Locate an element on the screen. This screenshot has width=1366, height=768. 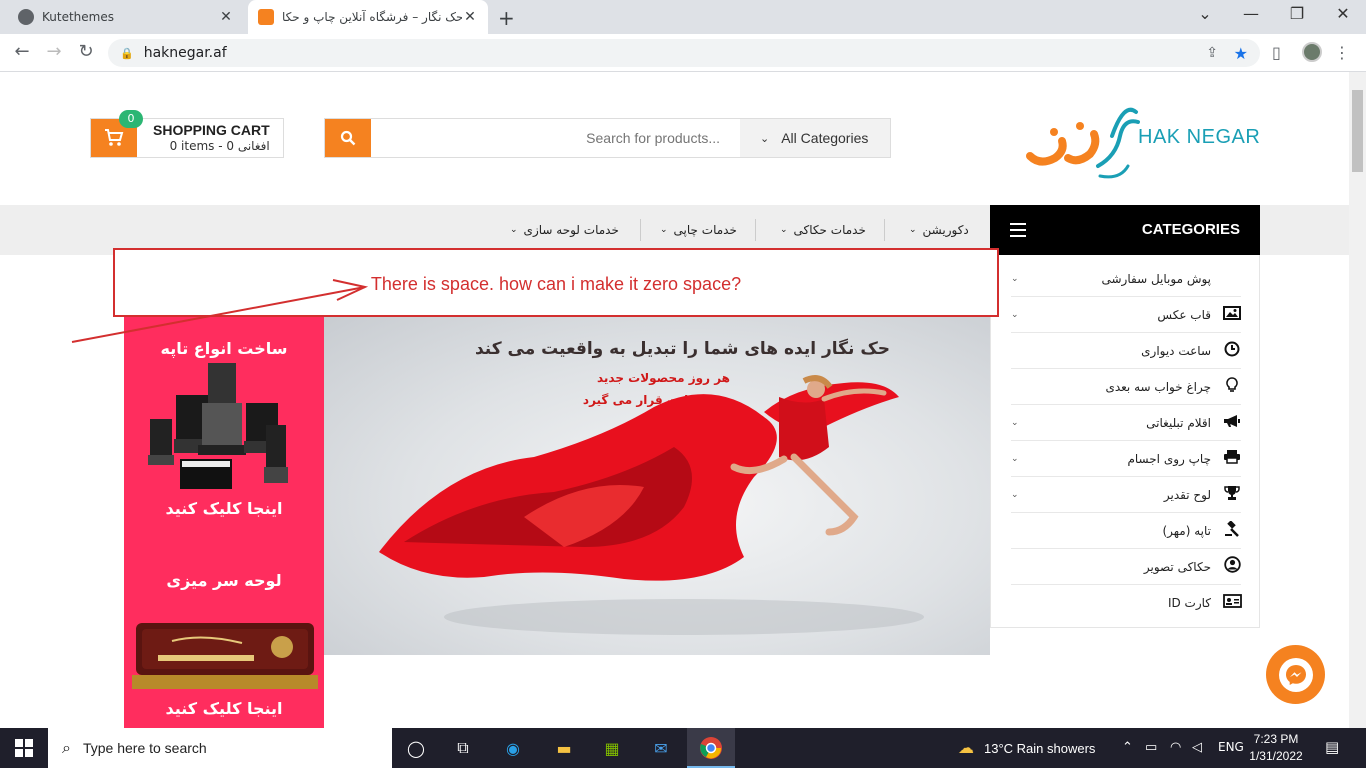
bookmark-star-icon: ★ is located at coordinates (1241, 53).